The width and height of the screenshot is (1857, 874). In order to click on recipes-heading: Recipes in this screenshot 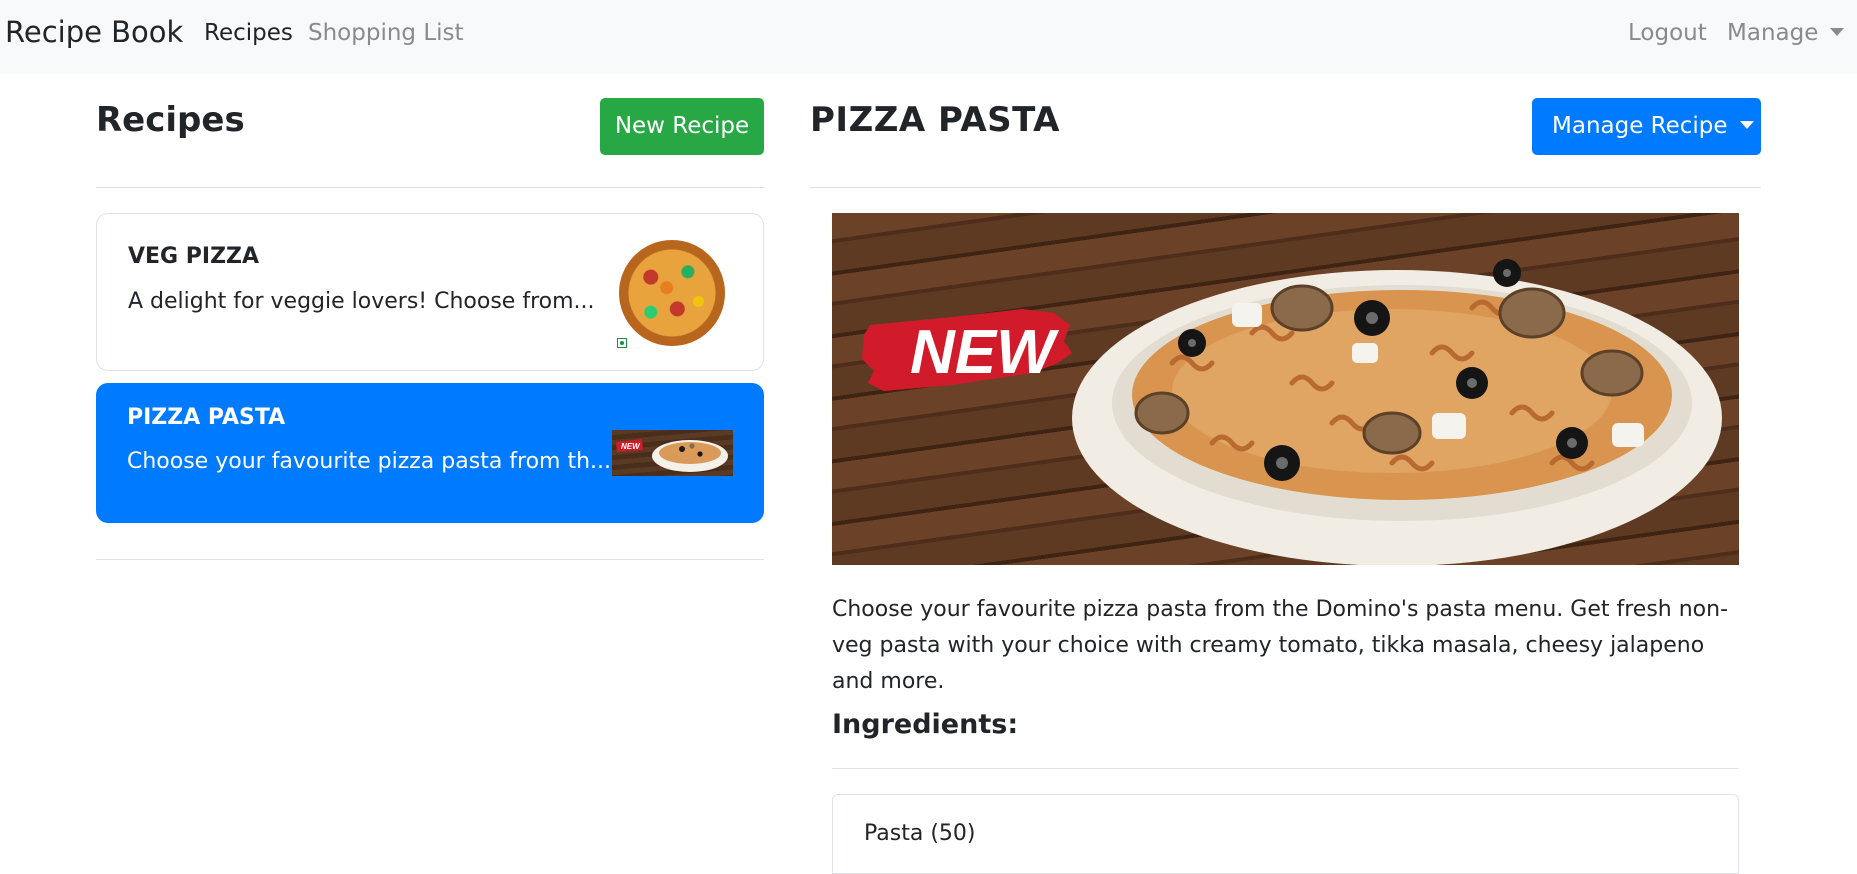, I will do `click(170, 120)`.